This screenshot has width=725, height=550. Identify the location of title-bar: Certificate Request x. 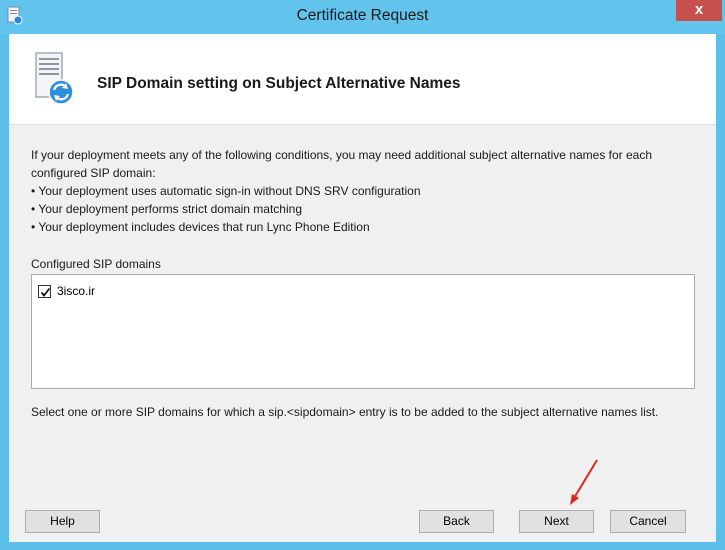
(362, 17).